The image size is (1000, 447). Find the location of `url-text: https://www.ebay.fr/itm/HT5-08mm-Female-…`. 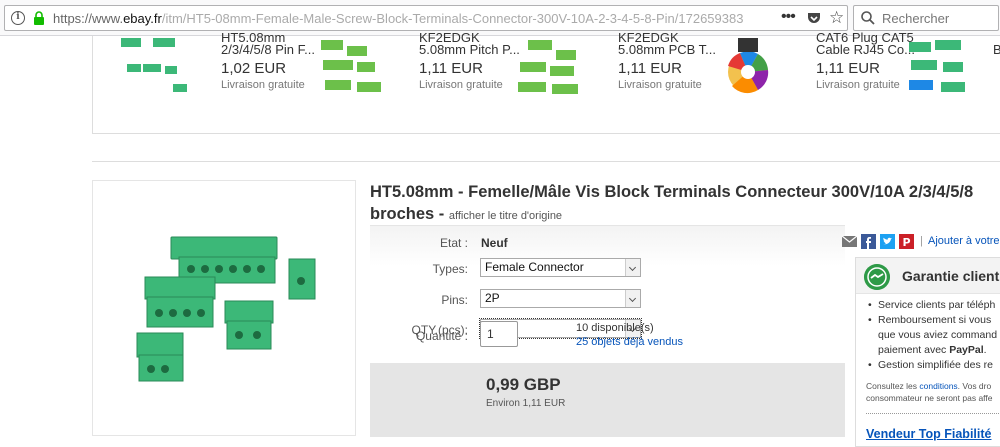

url-text: https://www.ebay.fr/itm/HT5-08mm-Female-… is located at coordinates (398, 18).